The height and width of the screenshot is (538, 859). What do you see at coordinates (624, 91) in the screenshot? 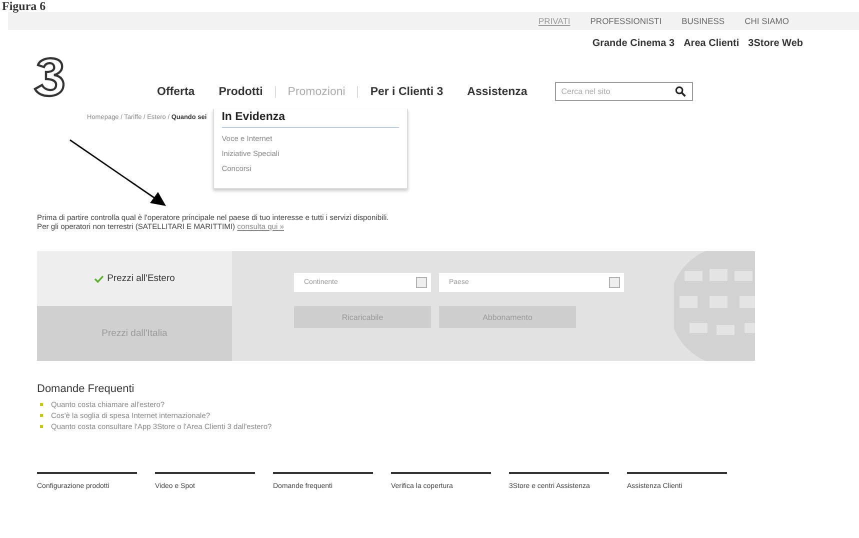
I see `search-field: Cerca nel sito` at bounding box center [624, 91].